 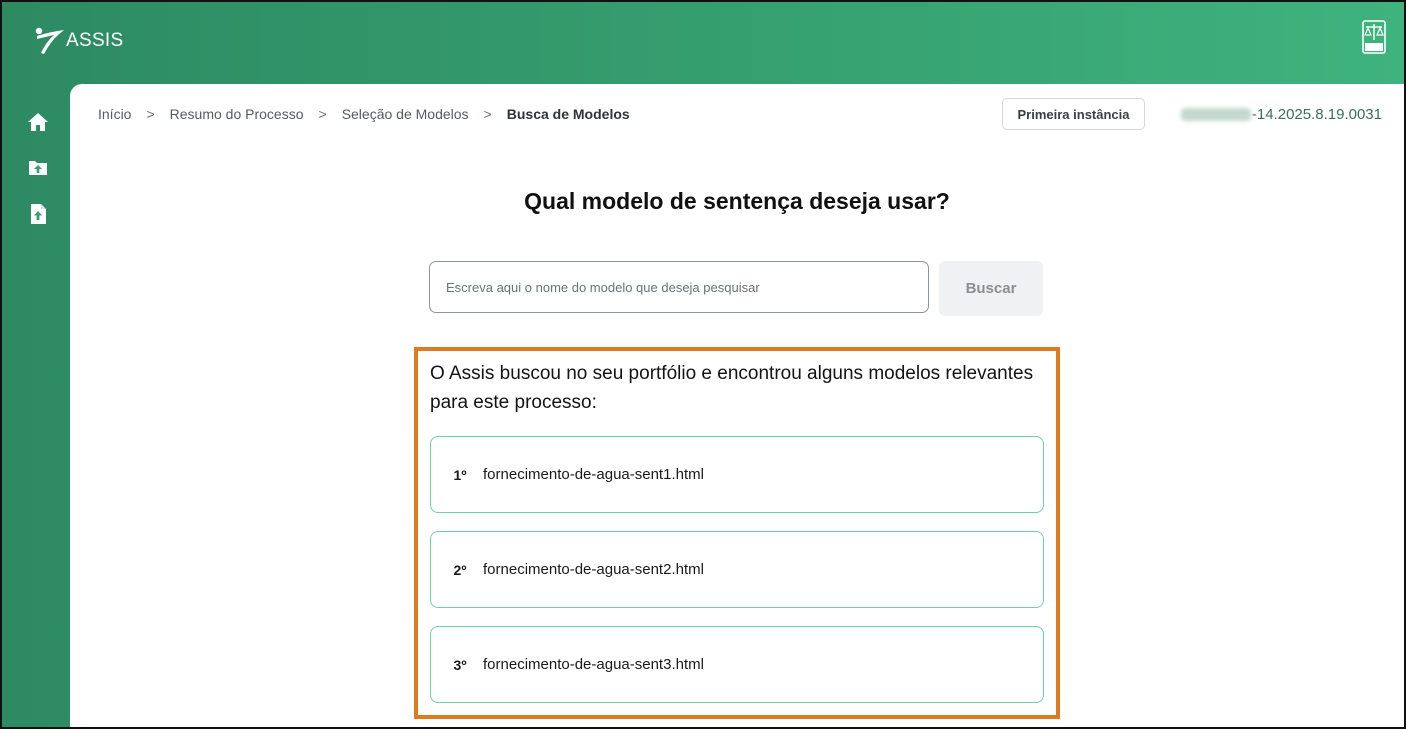 What do you see at coordinates (1374, 37) in the screenshot?
I see `pjerj-seal-icon` at bounding box center [1374, 37].